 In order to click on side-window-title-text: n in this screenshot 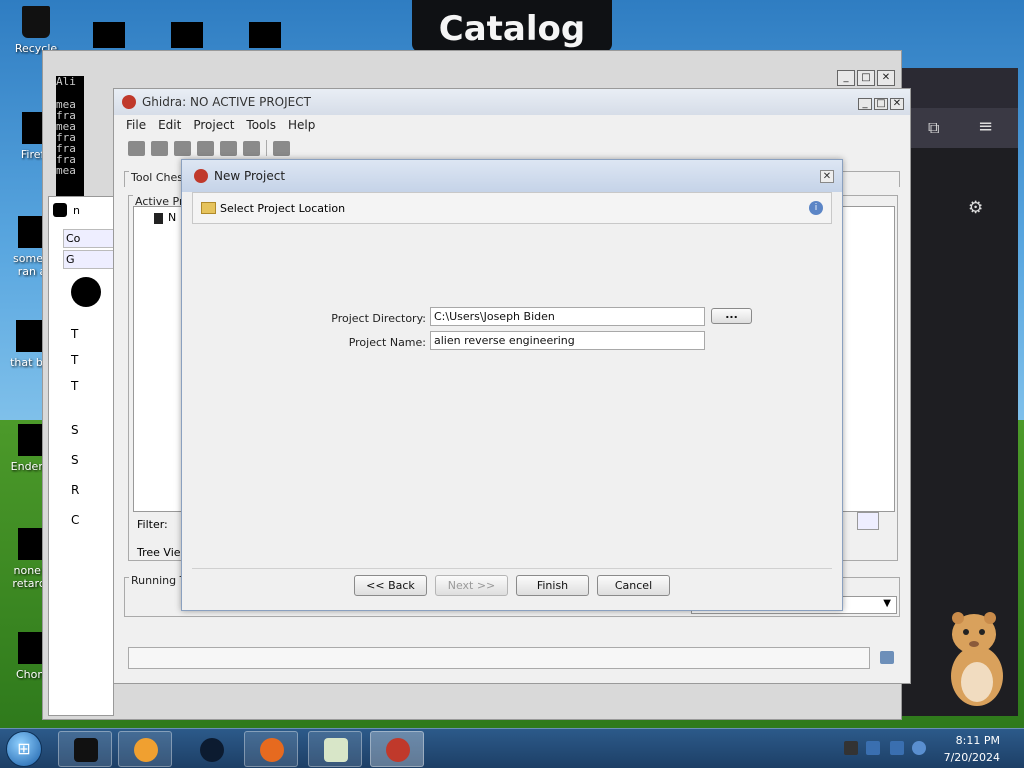, I will do `click(76, 210)`.